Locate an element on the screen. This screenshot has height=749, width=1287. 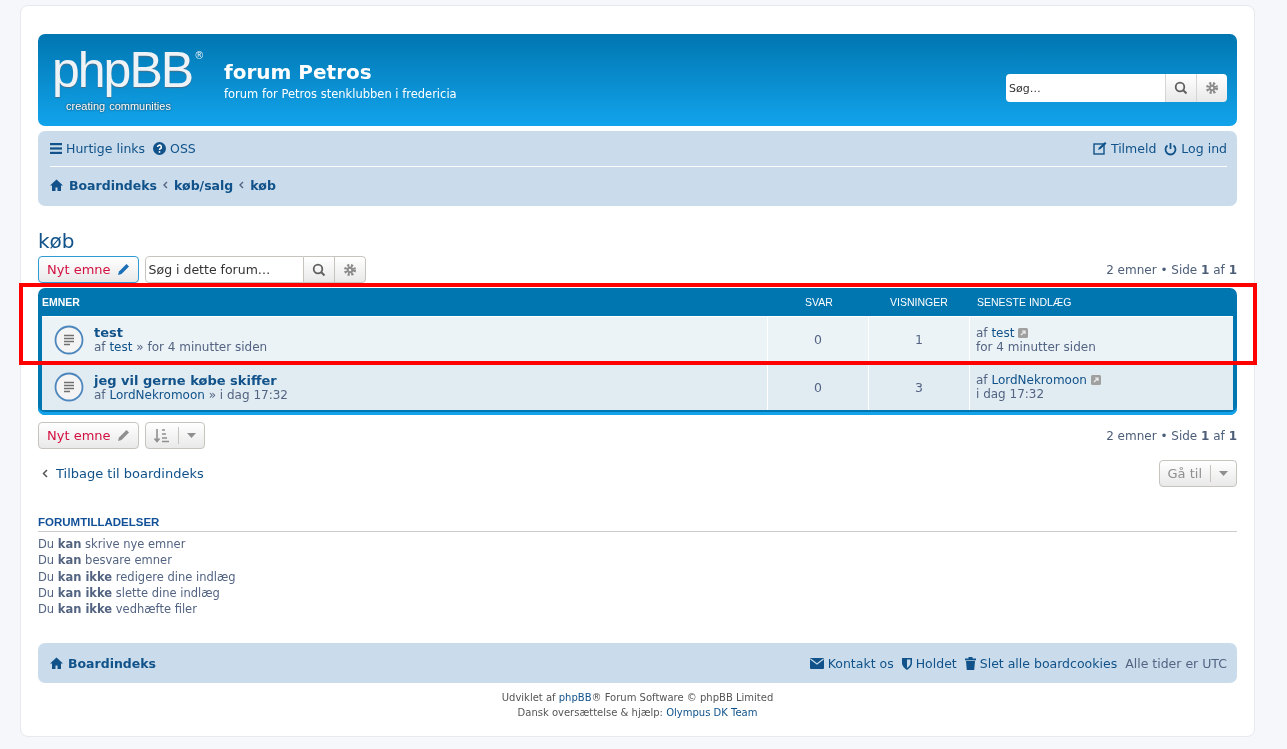
topic-title-link: test is located at coordinates (181, 332).